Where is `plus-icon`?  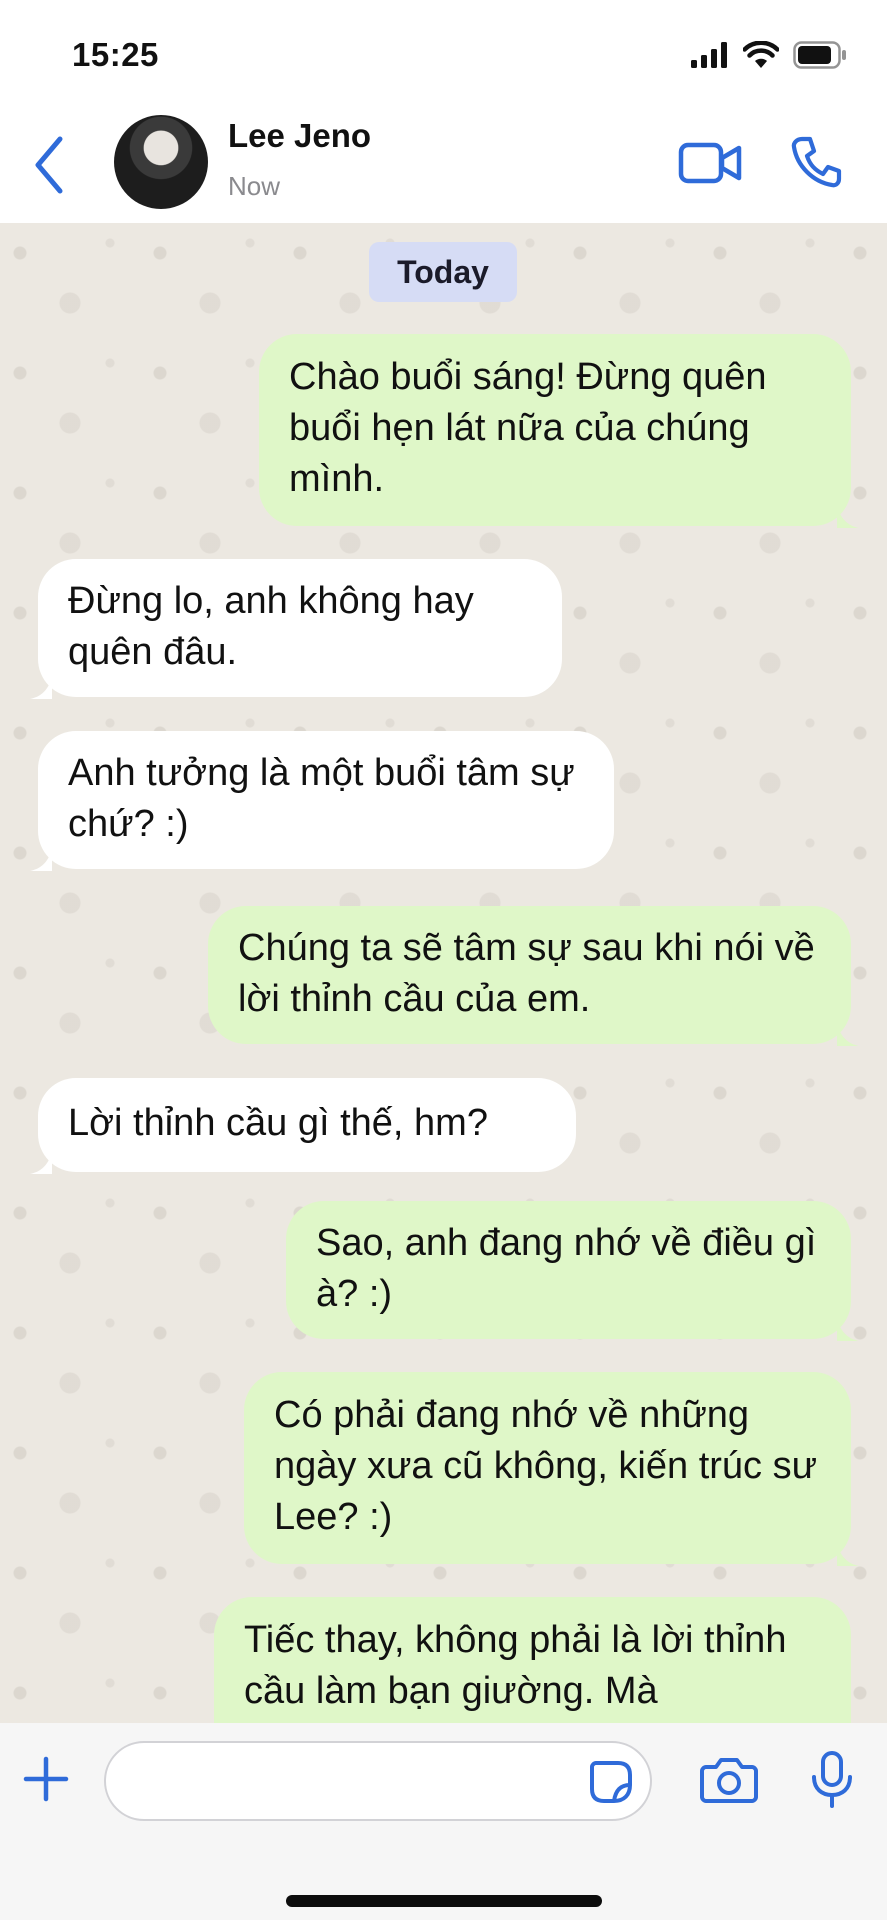 plus-icon is located at coordinates (46, 1779).